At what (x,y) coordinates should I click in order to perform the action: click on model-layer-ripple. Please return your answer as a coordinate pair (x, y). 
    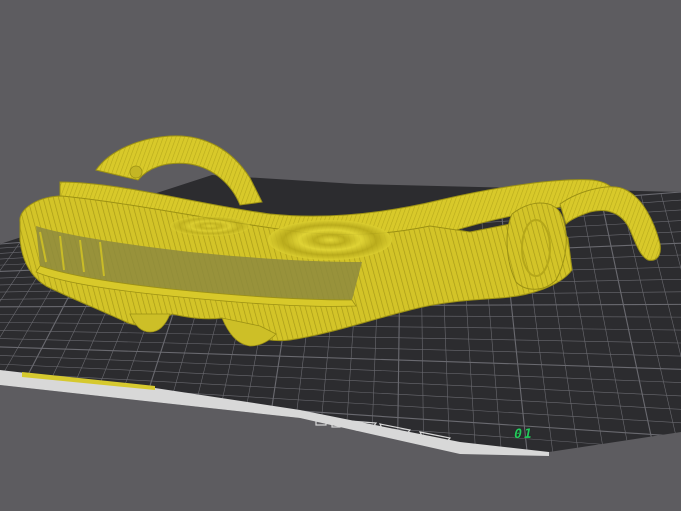
    Looking at the image, I should click on (330, 240).